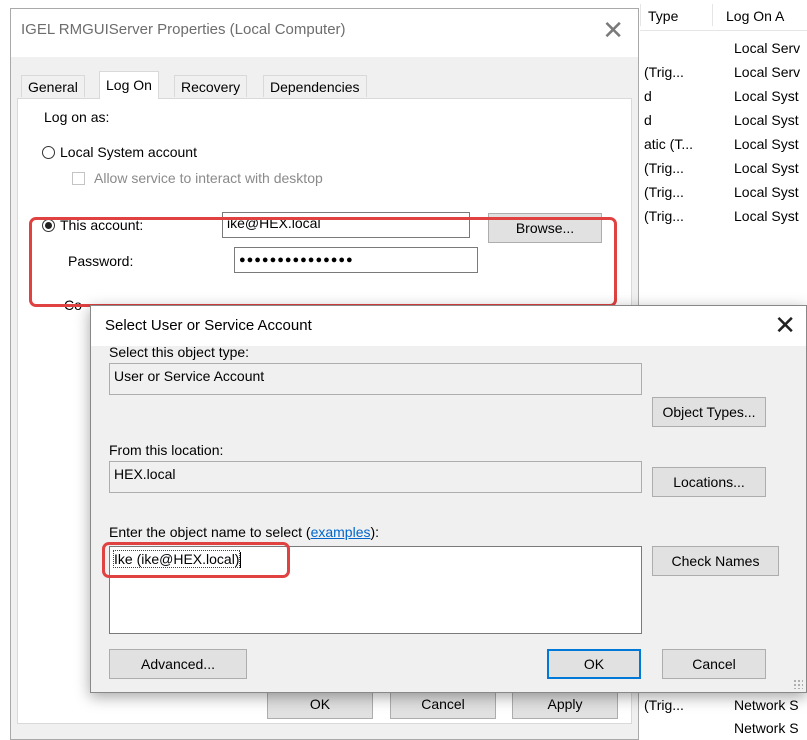 The image size is (807, 740). I want to click on object-type-field: User or Service Account, so click(375, 379).